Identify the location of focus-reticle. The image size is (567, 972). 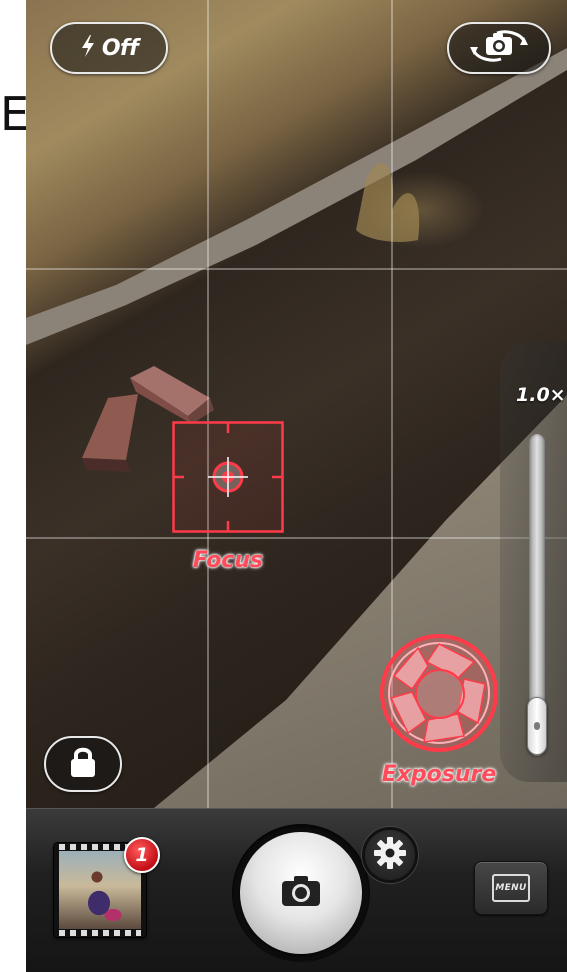
(228, 477).